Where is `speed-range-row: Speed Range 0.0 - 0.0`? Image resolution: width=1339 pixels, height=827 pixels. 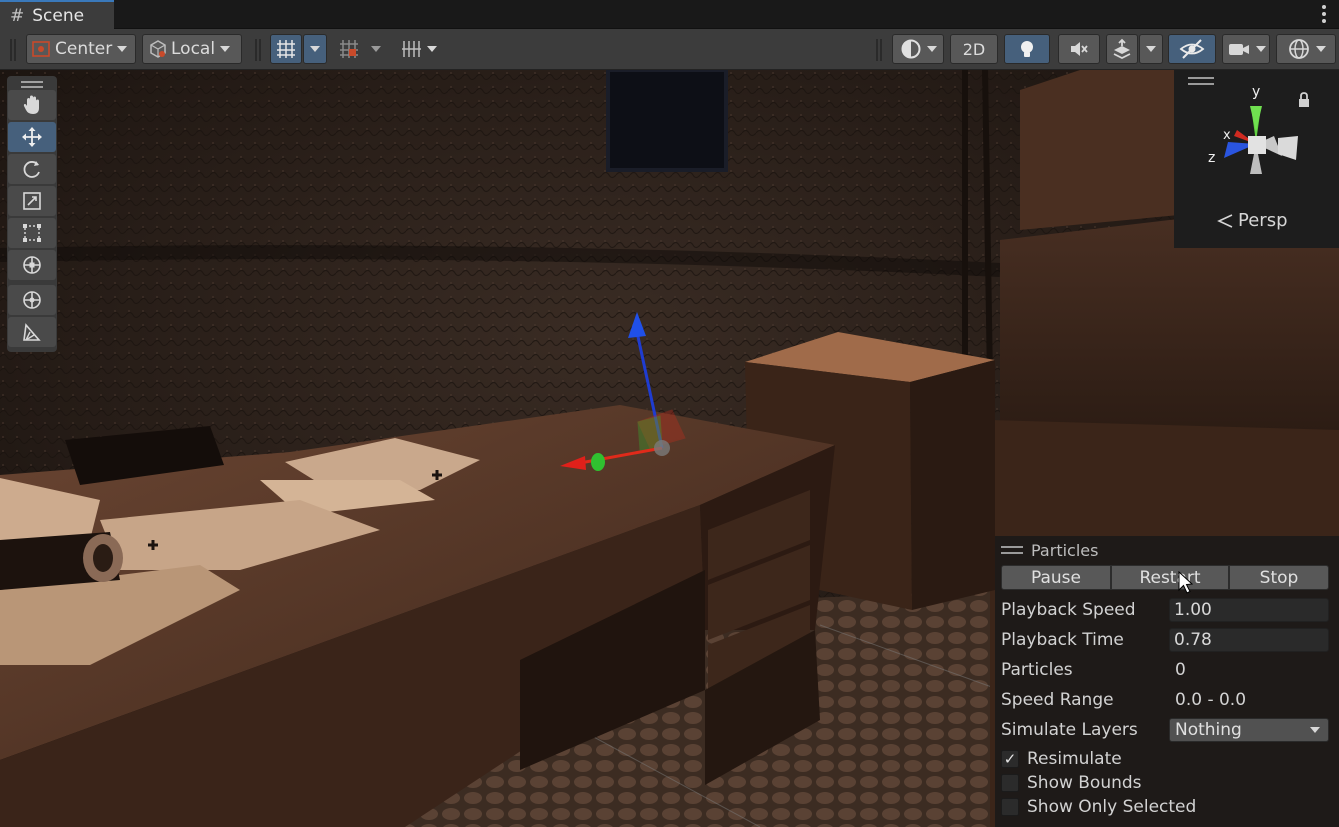 speed-range-row: Speed Range 0.0 - 0.0 is located at coordinates (1166, 700).